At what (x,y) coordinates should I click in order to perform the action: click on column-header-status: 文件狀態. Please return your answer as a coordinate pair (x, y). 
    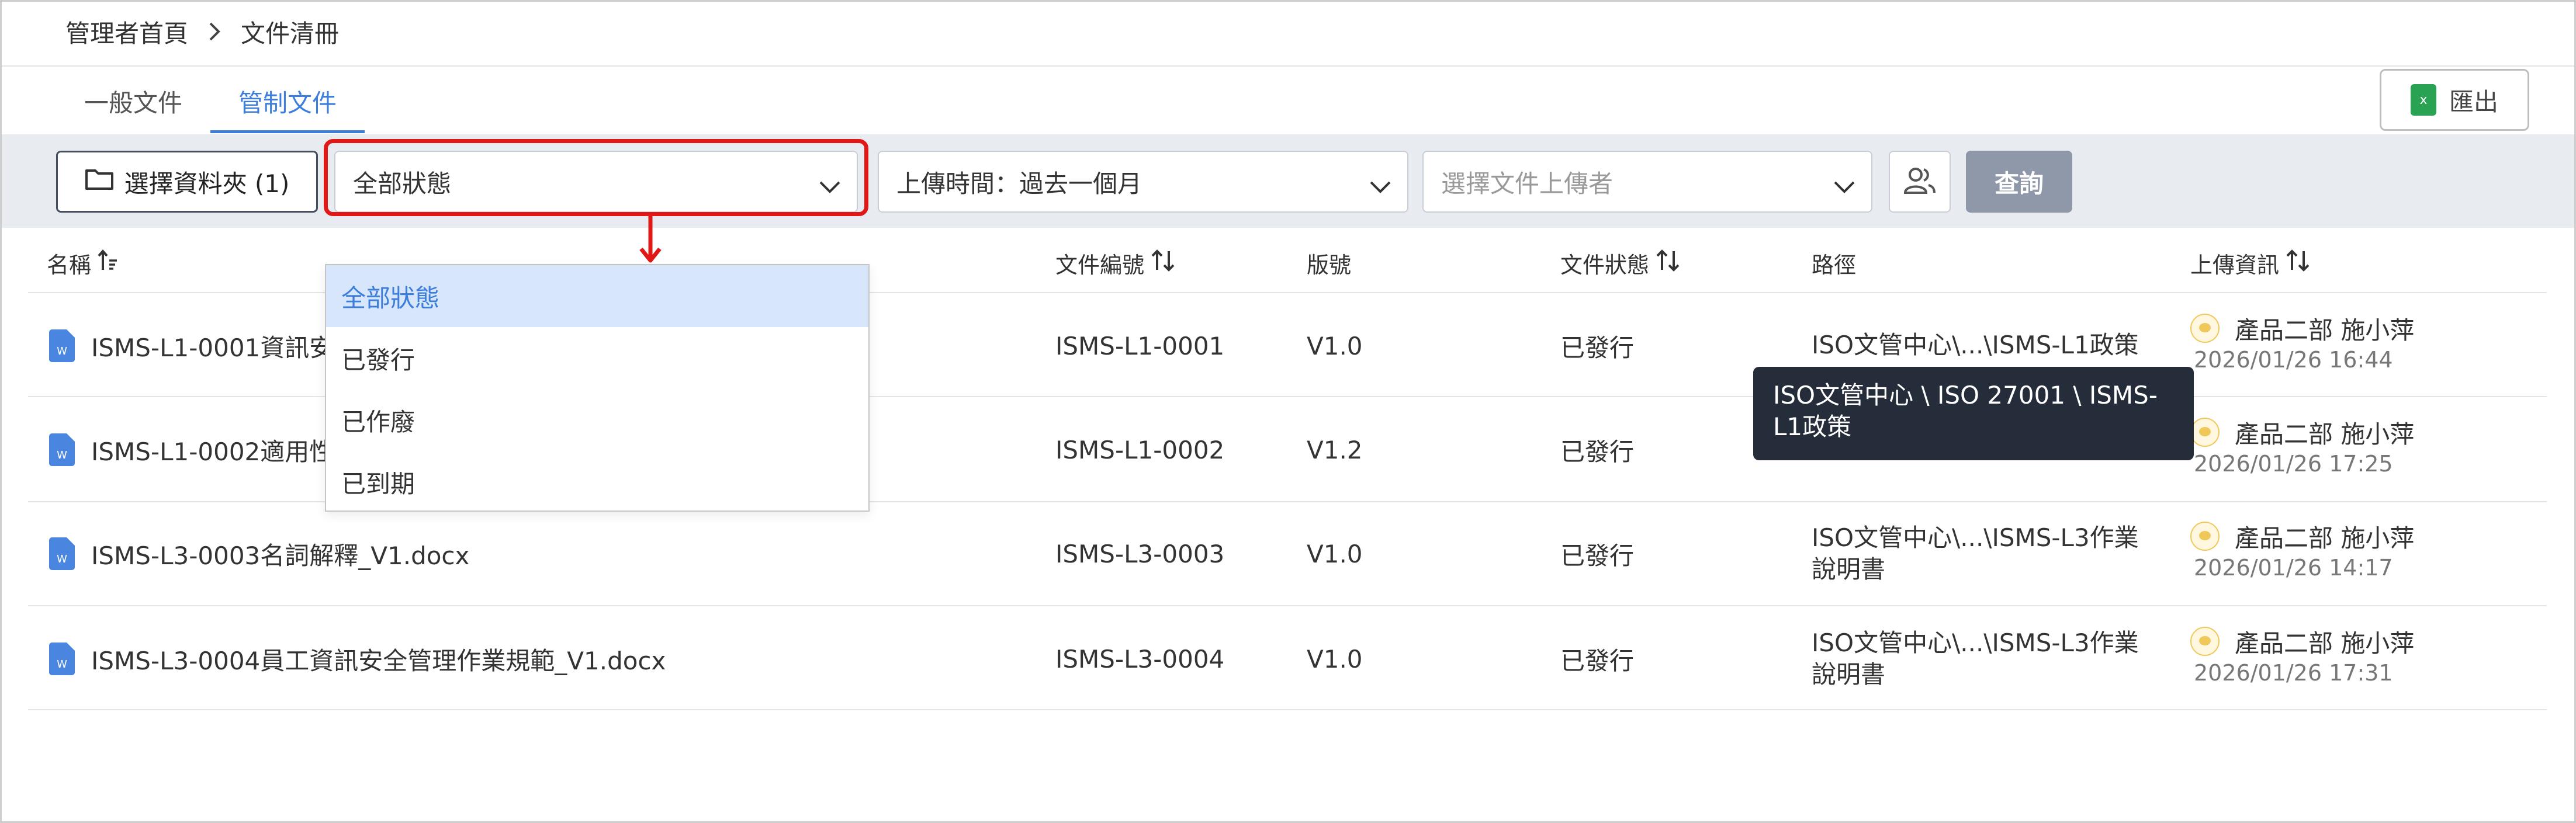
    Looking at the image, I should click on (1620, 262).